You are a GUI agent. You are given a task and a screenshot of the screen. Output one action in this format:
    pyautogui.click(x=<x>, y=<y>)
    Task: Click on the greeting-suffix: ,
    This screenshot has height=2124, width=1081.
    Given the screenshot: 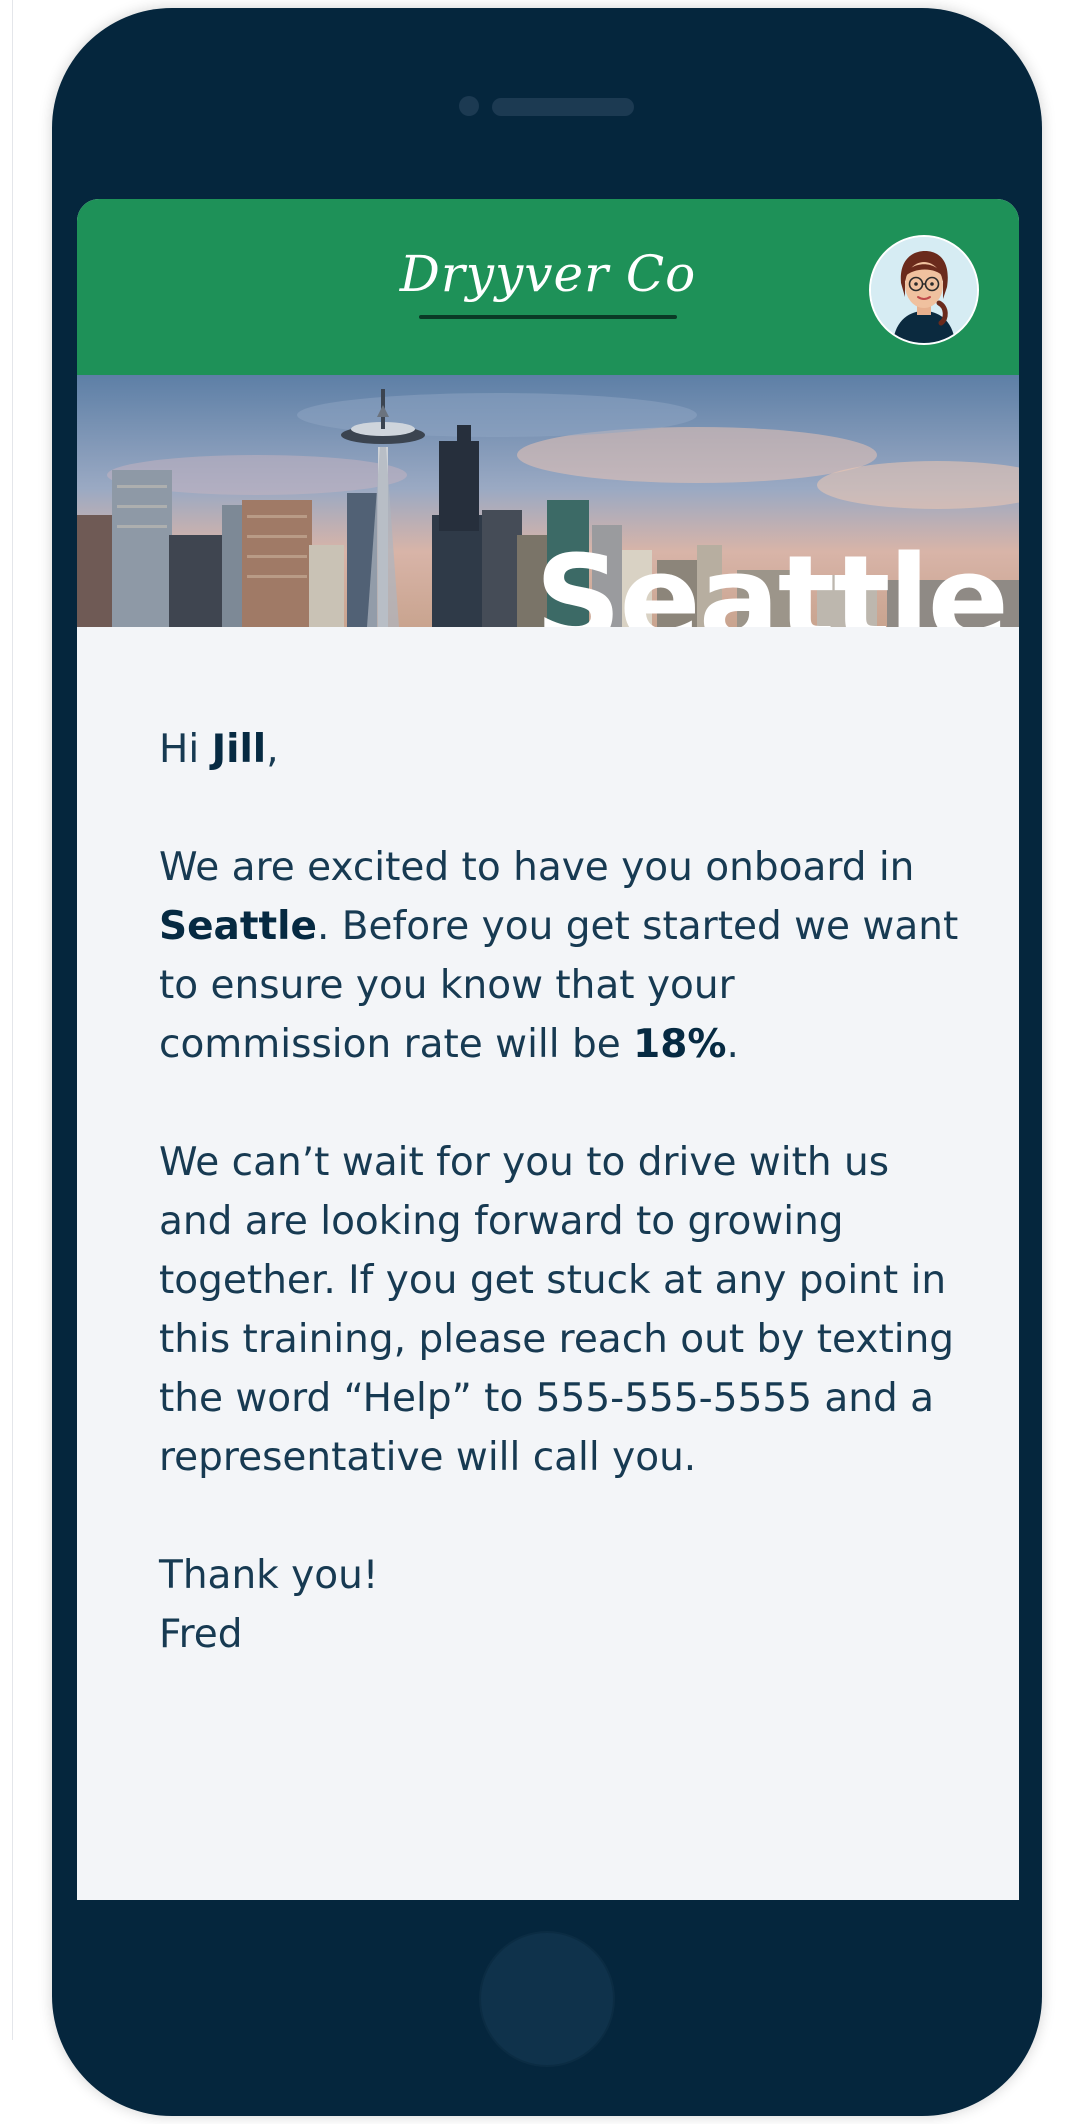 What is the action you would take?
    pyautogui.click(x=272, y=749)
    